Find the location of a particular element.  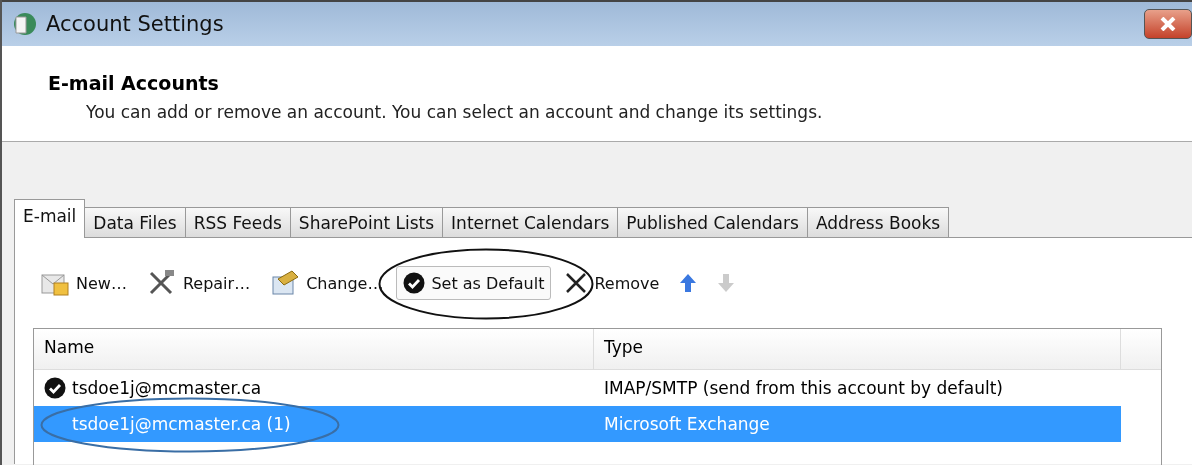

card-icon is located at coordinates (285, 283).